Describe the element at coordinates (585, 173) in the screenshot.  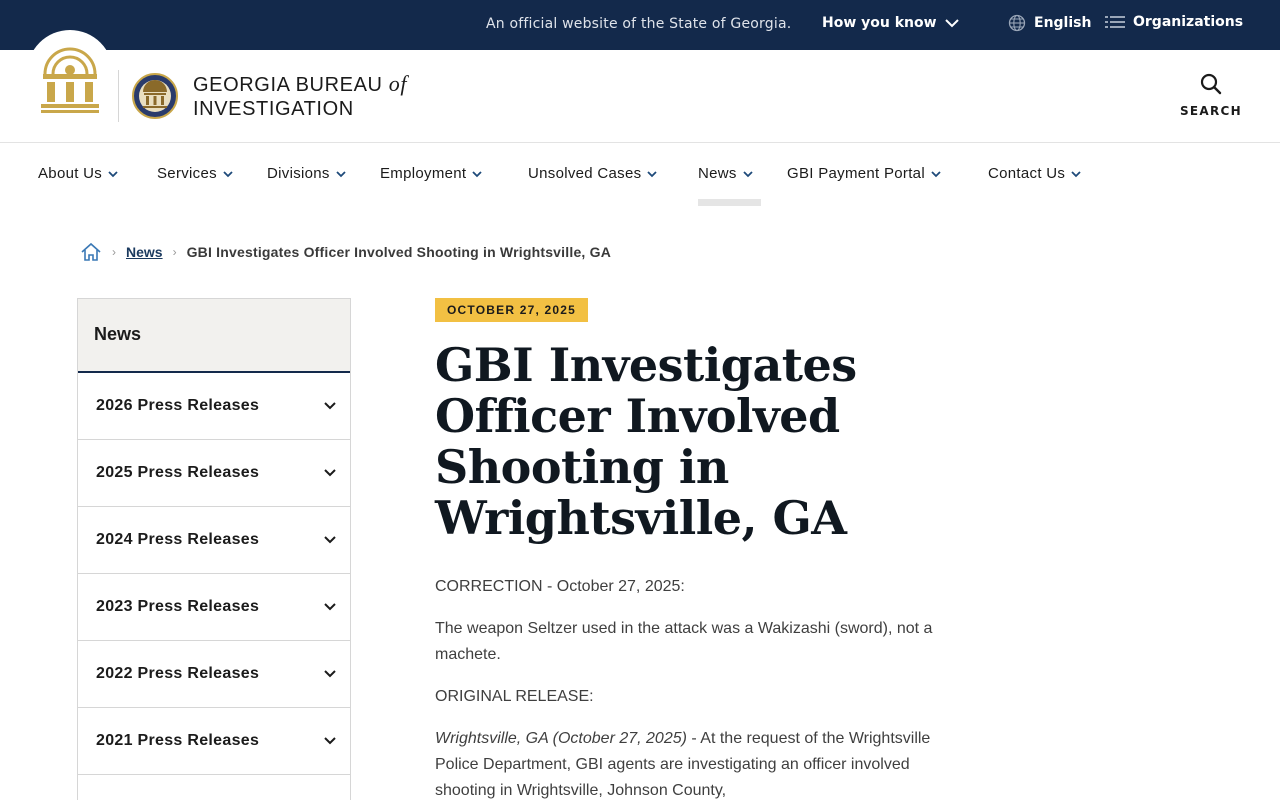
I see `nav-label: Unsolved Cases` at that location.